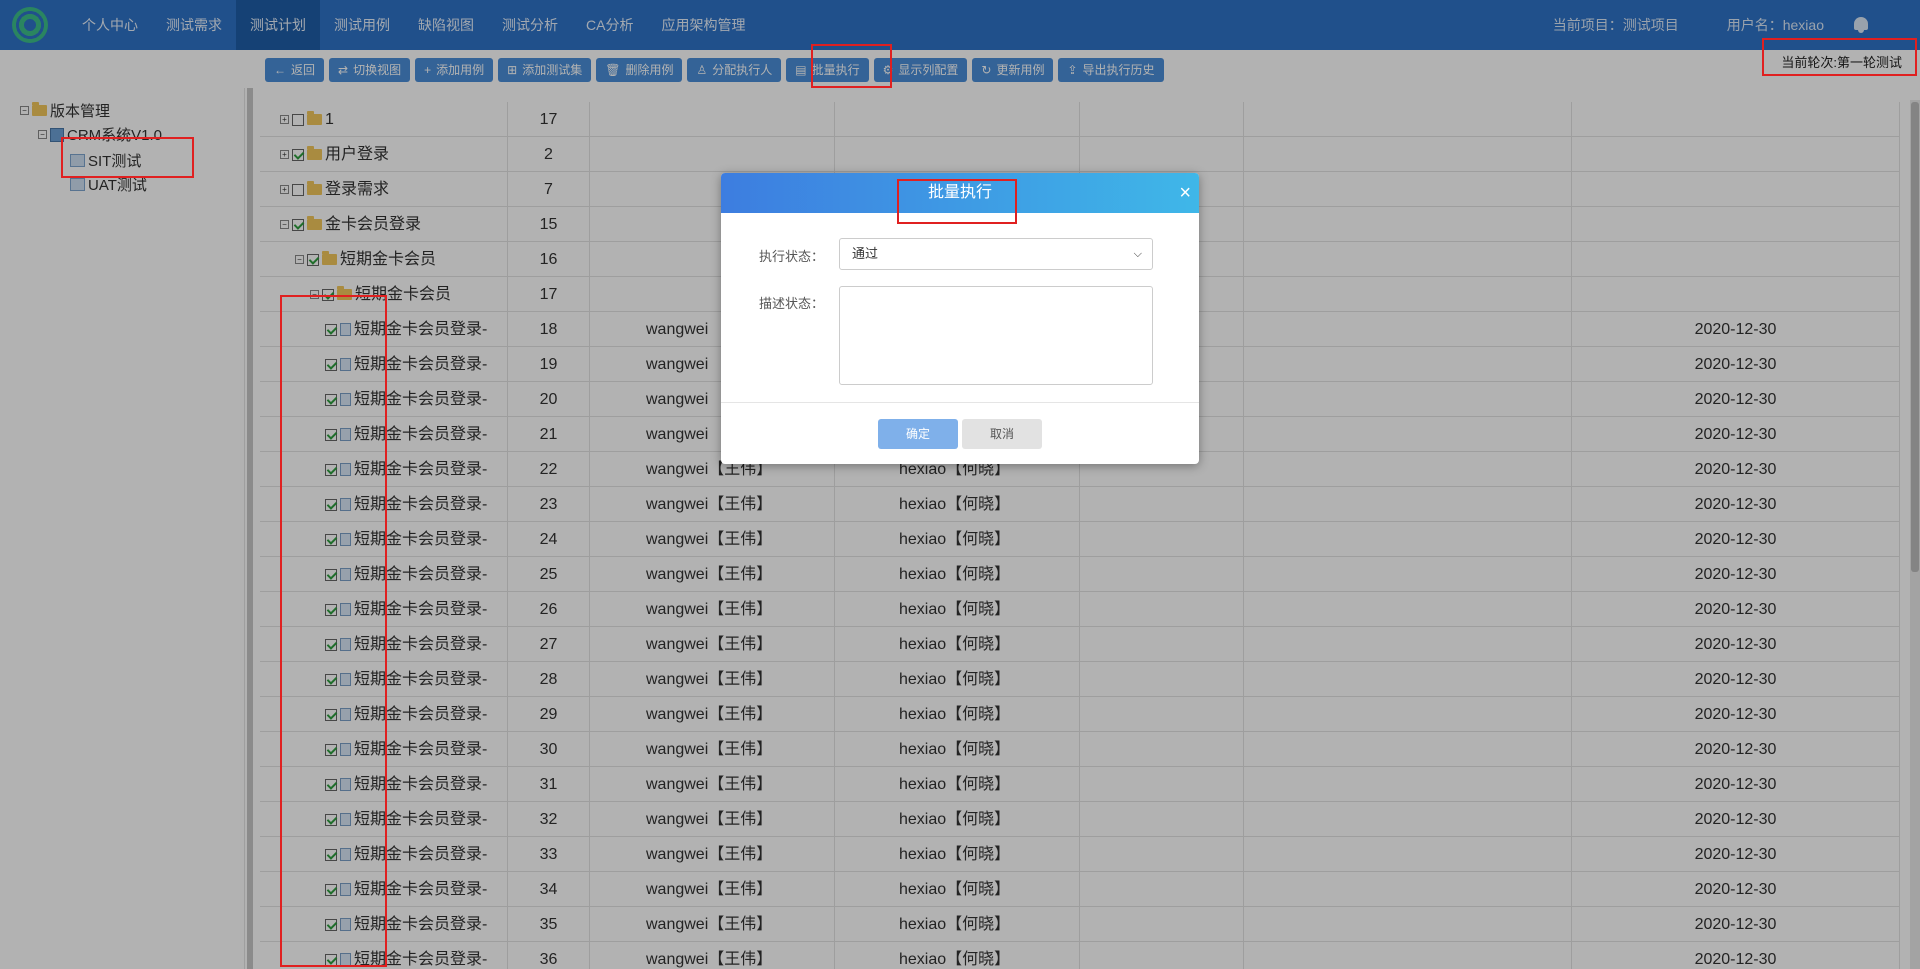  Describe the element at coordinates (1137, 254) in the screenshot. I see `chevron-down-icon: ⌵` at that location.